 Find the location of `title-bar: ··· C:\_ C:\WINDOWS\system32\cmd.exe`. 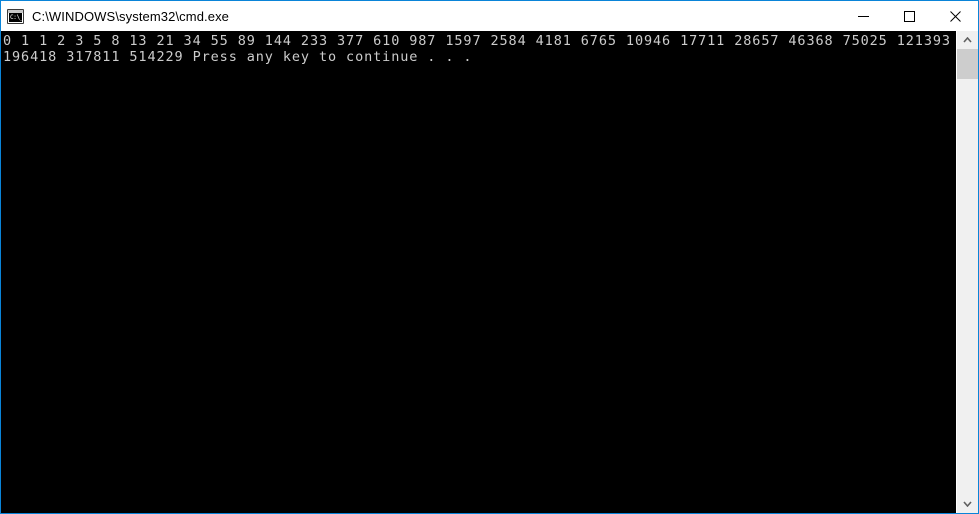

title-bar: ··· C:\_ C:\WINDOWS\system32\cmd.exe is located at coordinates (489, 16).